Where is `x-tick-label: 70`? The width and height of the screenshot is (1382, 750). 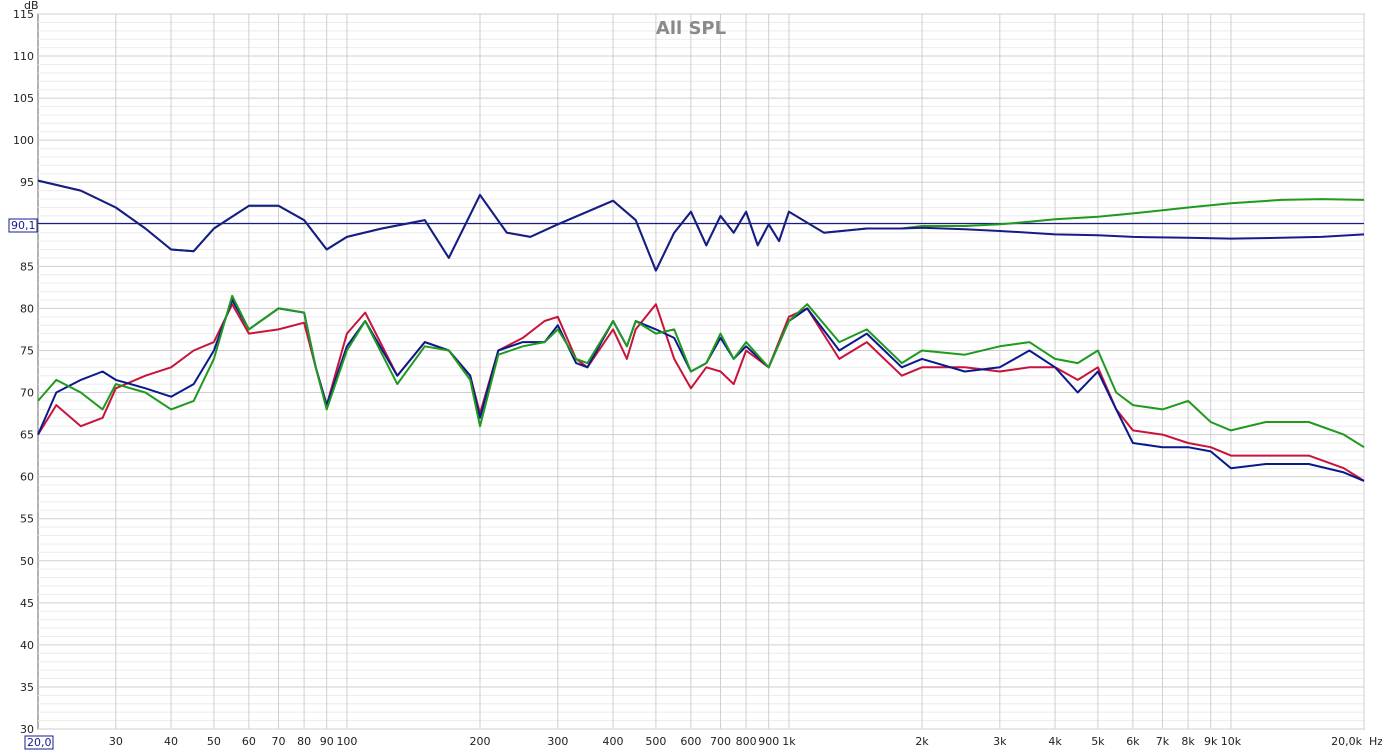
x-tick-label: 70 is located at coordinates (278, 741).